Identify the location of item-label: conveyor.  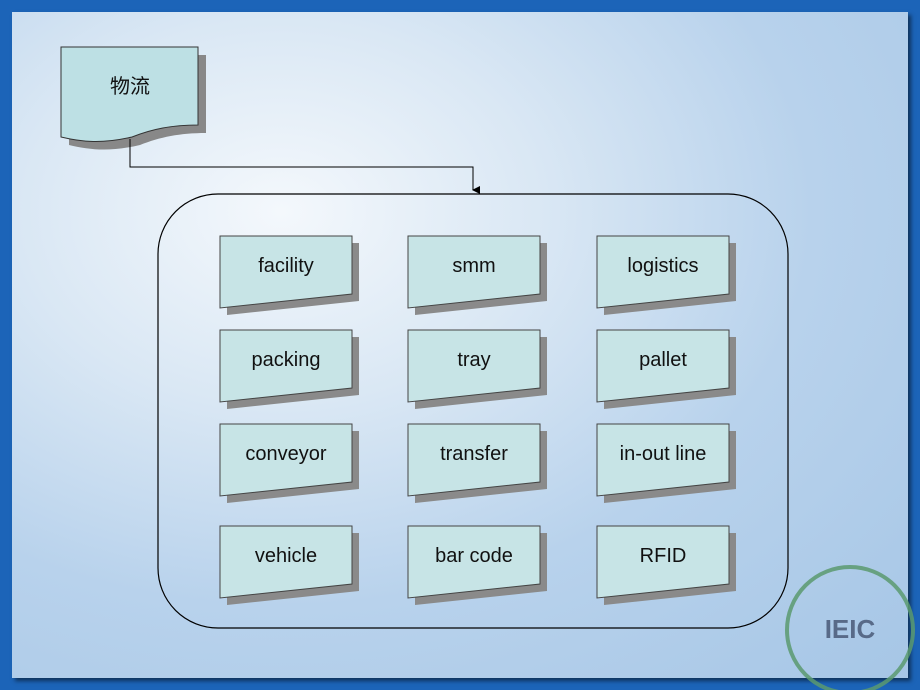
(286, 454).